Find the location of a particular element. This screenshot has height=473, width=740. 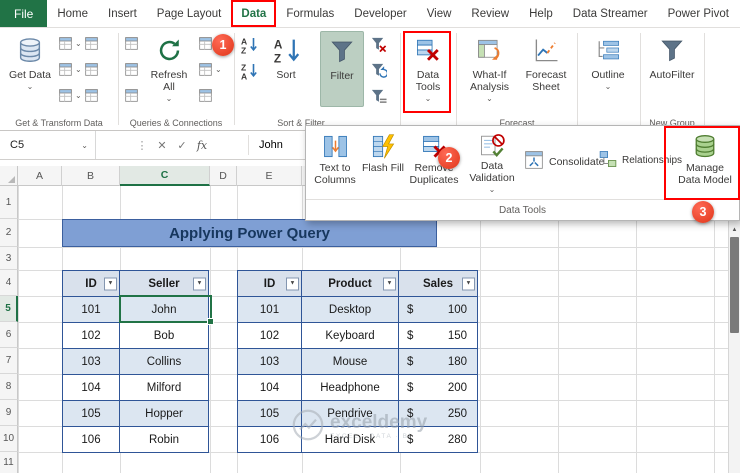

cell: Keyboard is located at coordinates (350, 335).